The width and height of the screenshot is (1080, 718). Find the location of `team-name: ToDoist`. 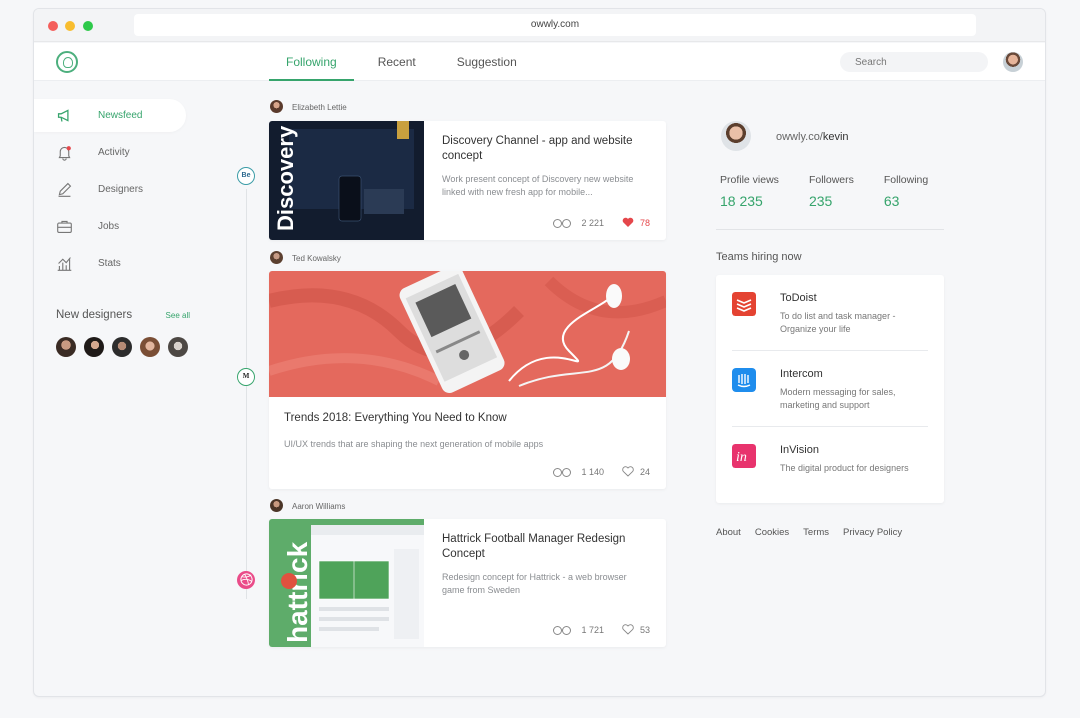

team-name: ToDoist is located at coordinates (798, 298).